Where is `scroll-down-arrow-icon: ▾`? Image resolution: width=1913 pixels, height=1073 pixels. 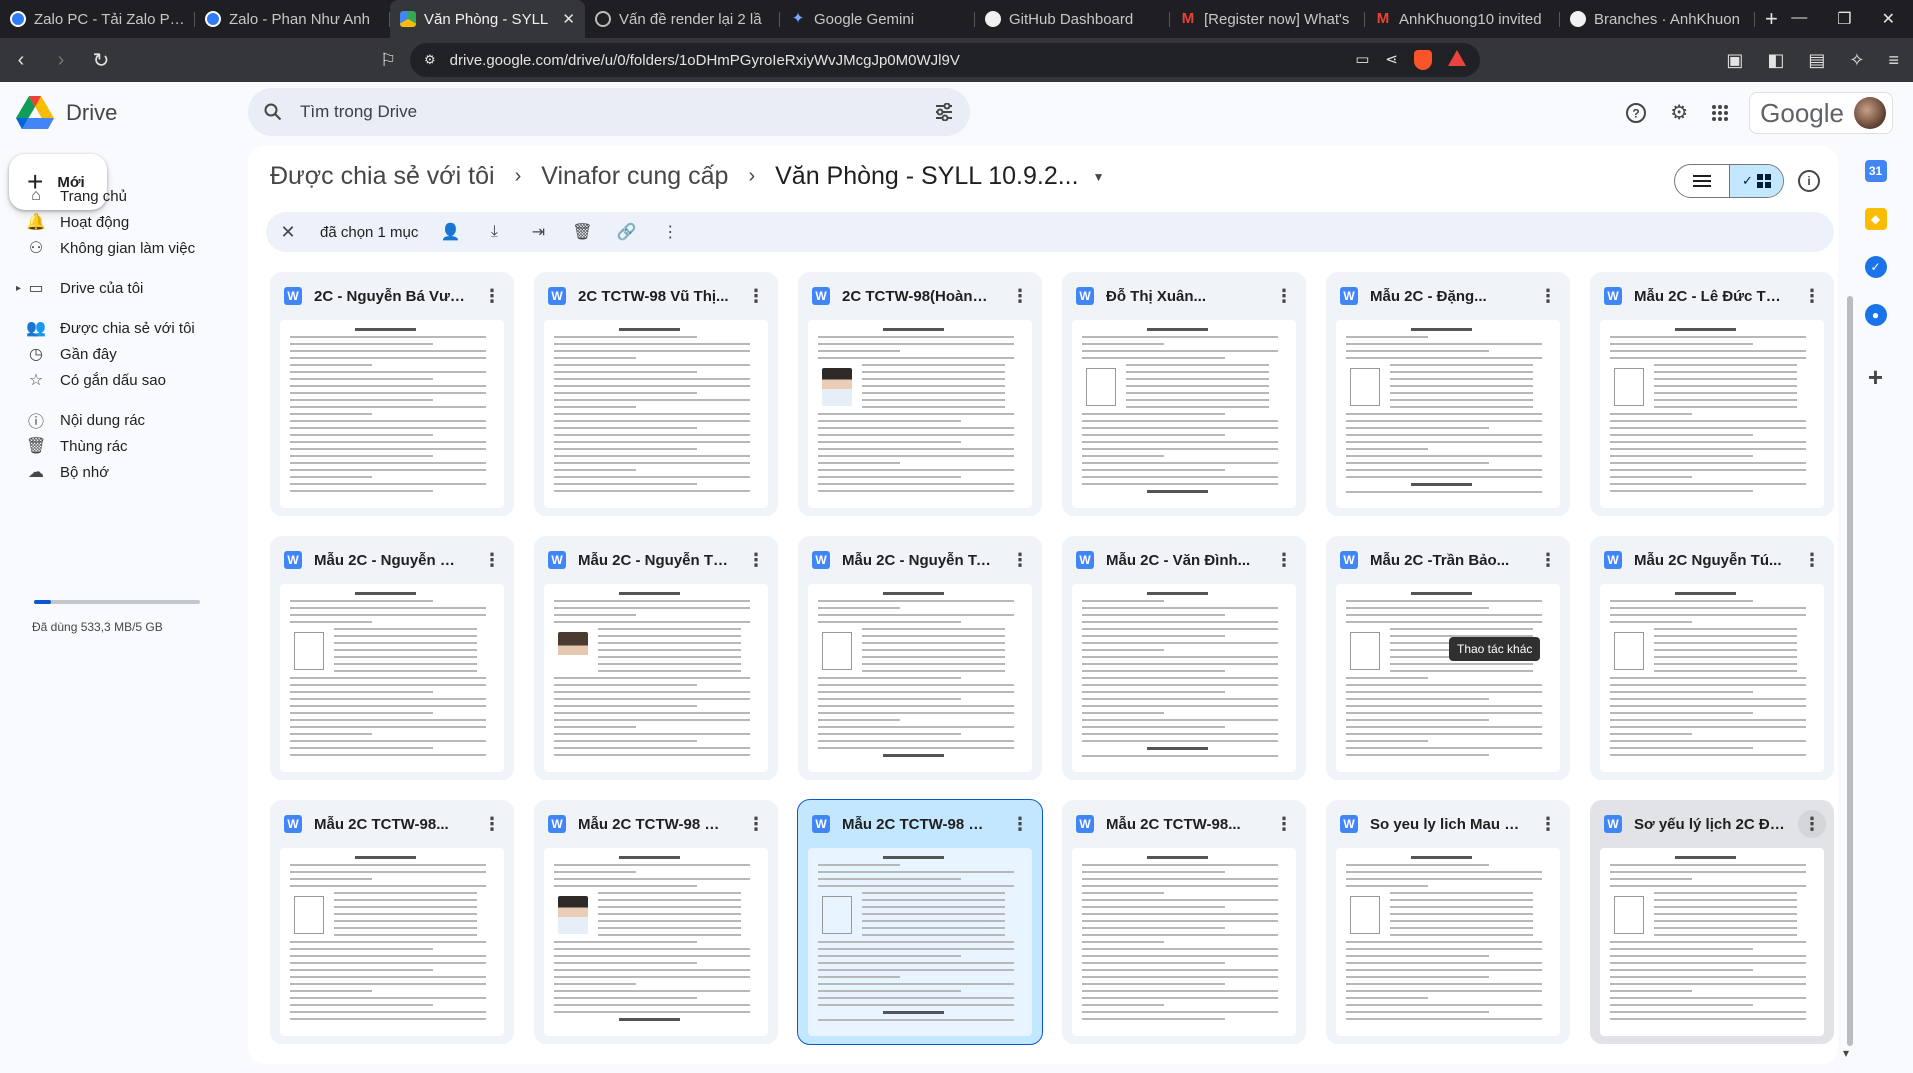 scroll-down-arrow-icon: ▾ is located at coordinates (1846, 1053).